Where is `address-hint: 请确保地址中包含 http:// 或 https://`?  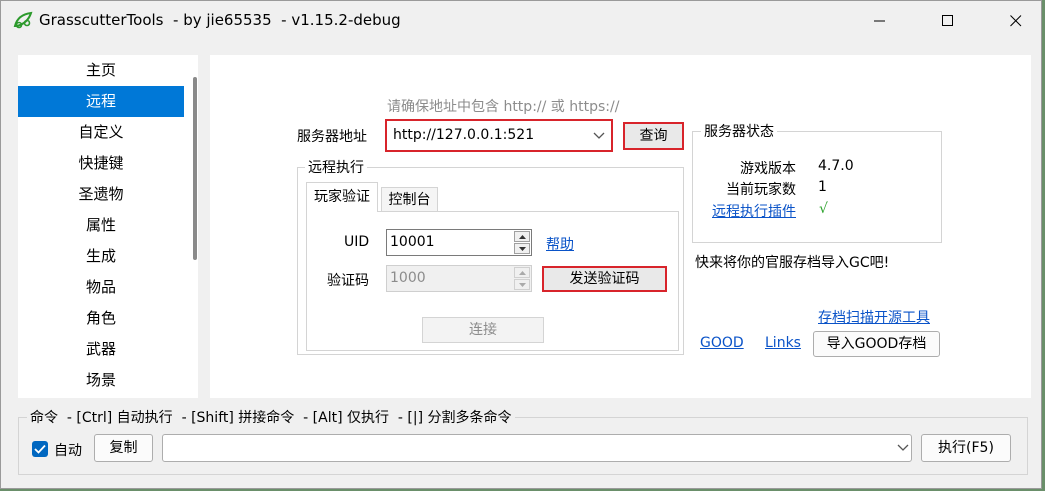 address-hint: 请确保地址中包含 http:// 或 https:// is located at coordinates (503, 107).